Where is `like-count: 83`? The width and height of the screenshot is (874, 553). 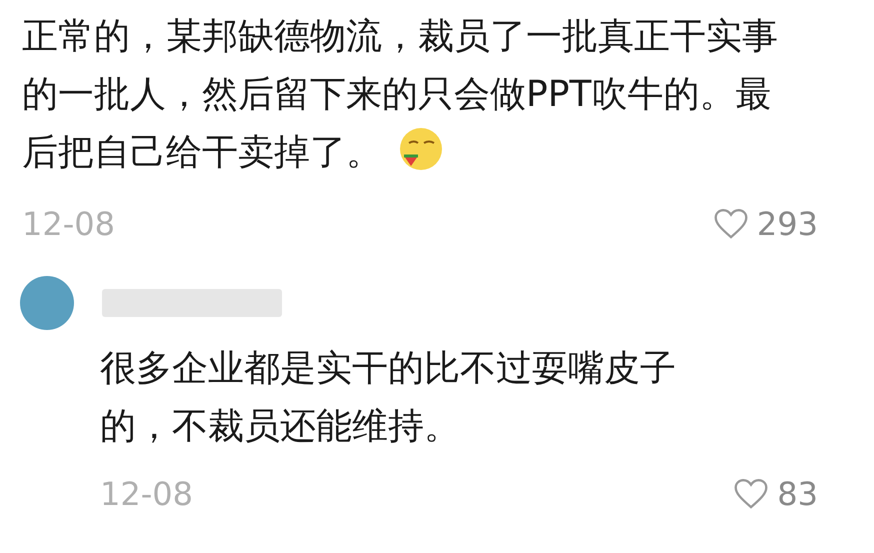
like-count: 83 is located at coordinates (797, 494).